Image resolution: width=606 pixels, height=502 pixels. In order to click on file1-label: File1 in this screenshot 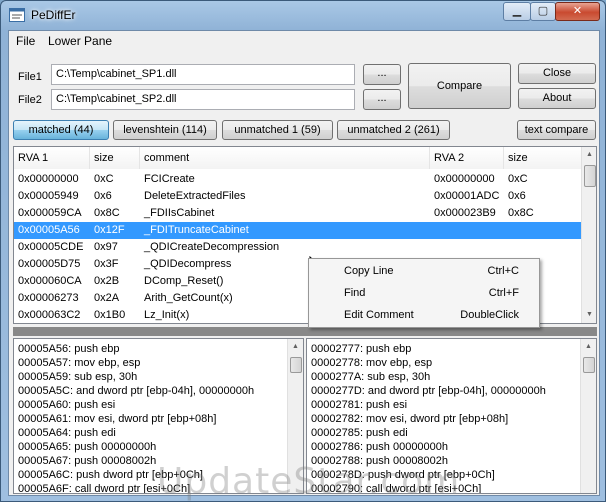, I will do `click(30, 77)`.